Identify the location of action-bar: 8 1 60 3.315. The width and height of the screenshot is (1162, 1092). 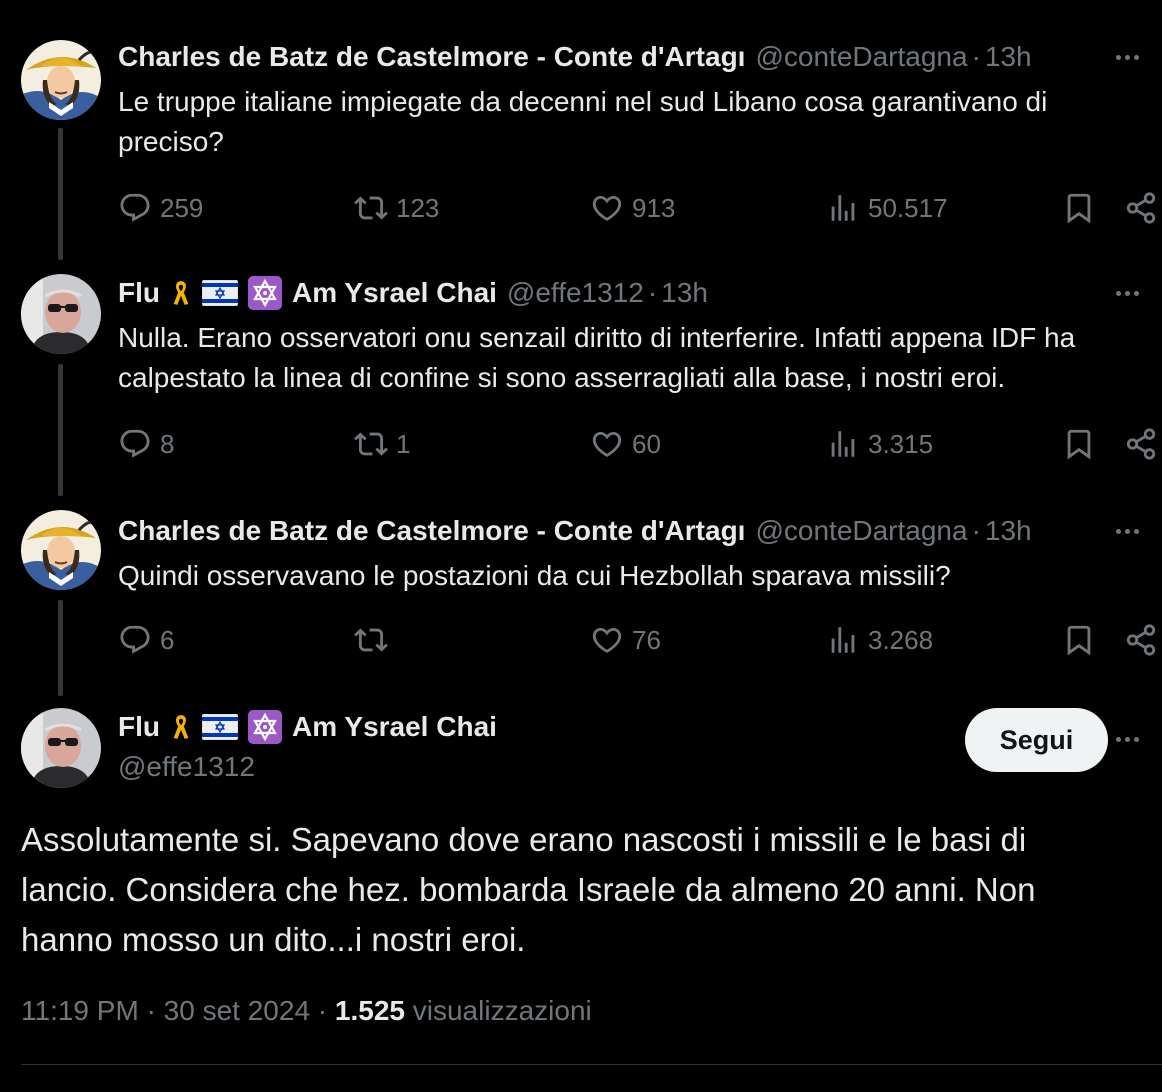
(640, 444).